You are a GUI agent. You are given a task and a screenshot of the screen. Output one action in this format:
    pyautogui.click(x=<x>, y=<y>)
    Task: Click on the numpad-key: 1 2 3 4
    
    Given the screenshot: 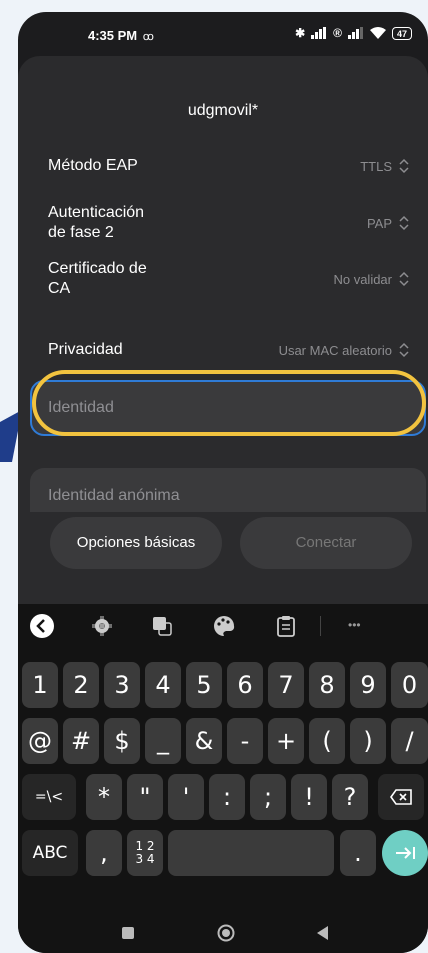 What is the action you would take?
    pyautogui.click(x=145, y=853)
    